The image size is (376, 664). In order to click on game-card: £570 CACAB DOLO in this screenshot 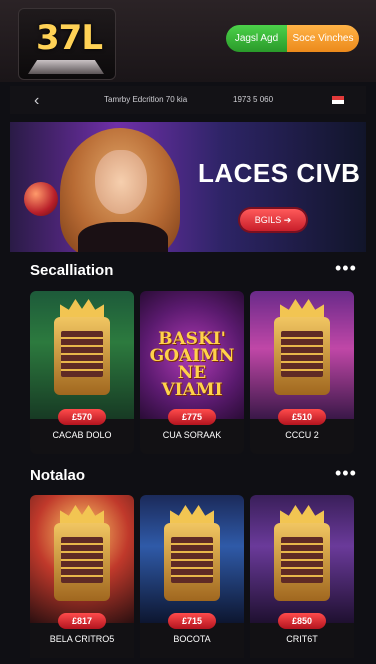, I will do `click(82, 372)`.